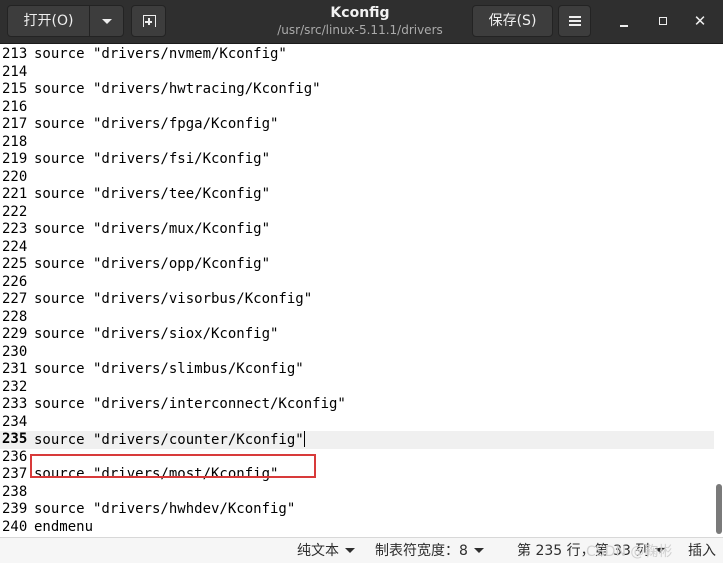  Describe the element at coordinates (15, 194) in the screenshot. I see `line-number: 221` at that location.